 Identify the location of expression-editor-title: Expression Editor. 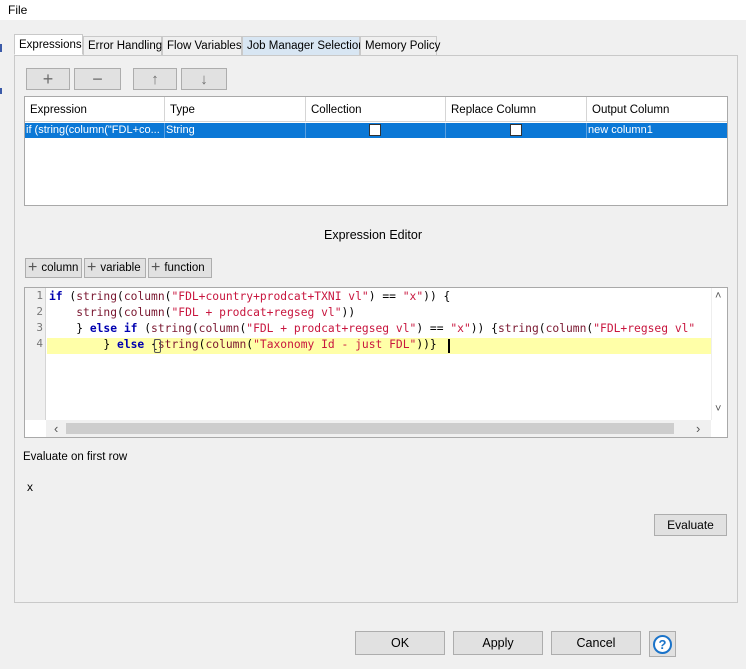
(373, 235).